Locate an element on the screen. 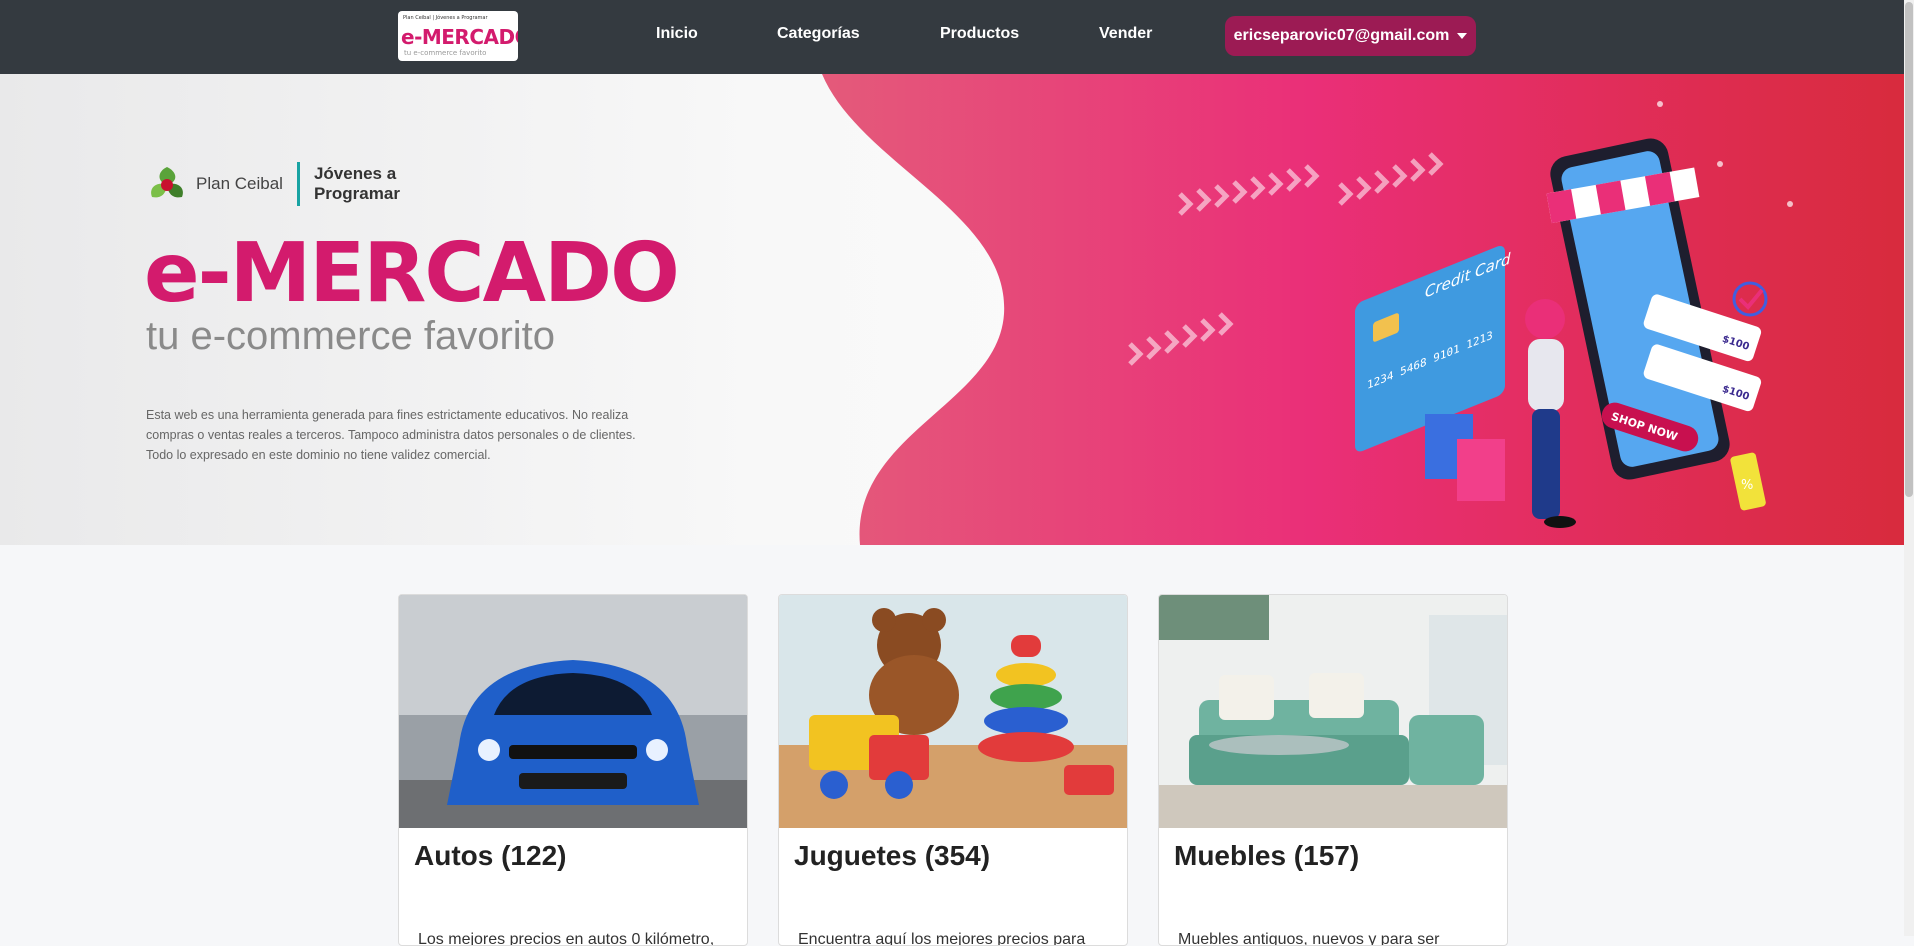 This screenshot has height=946, width=1914. category-title-muebles: Muebles (157) is located at coordinates (1267, 855).